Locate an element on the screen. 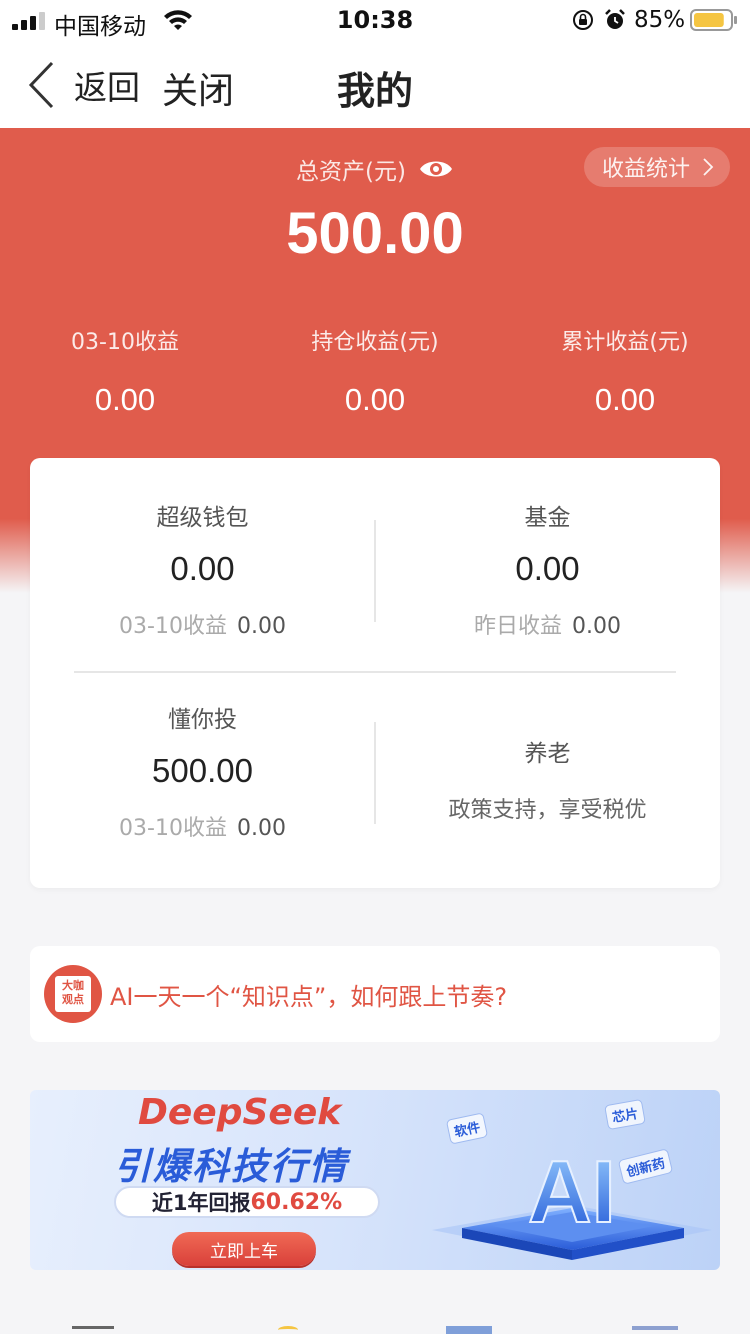  dongnitou-value: 500.00 is located at coordinates (202, 770).